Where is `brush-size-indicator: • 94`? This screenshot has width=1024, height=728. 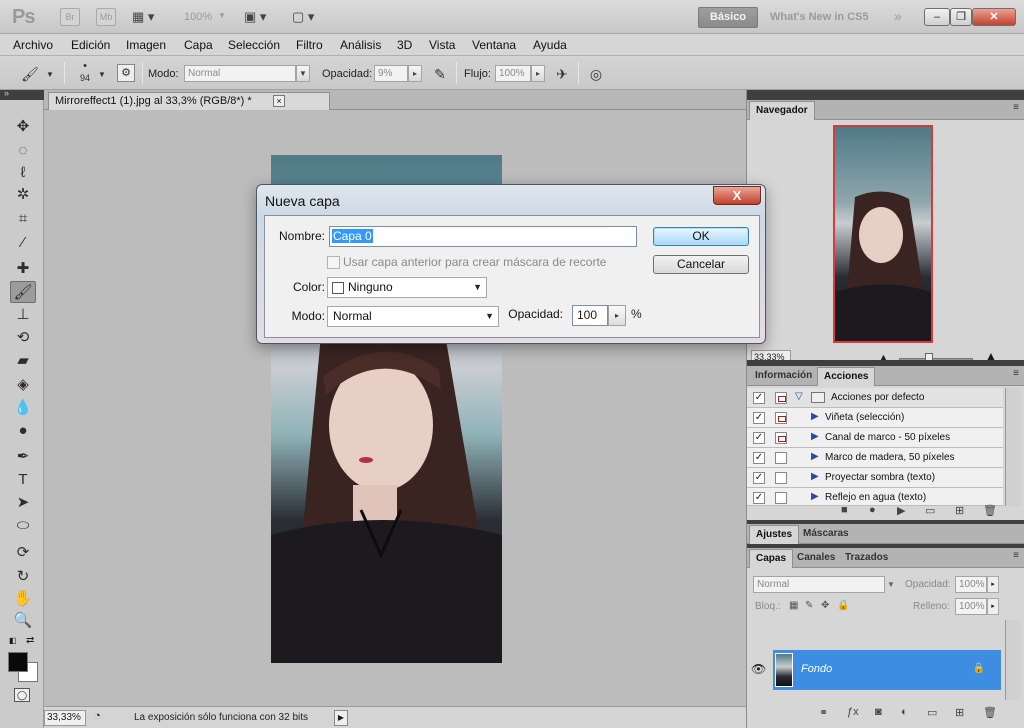 brush-size-indicator: • 94 is located at coordinates (85, 72).